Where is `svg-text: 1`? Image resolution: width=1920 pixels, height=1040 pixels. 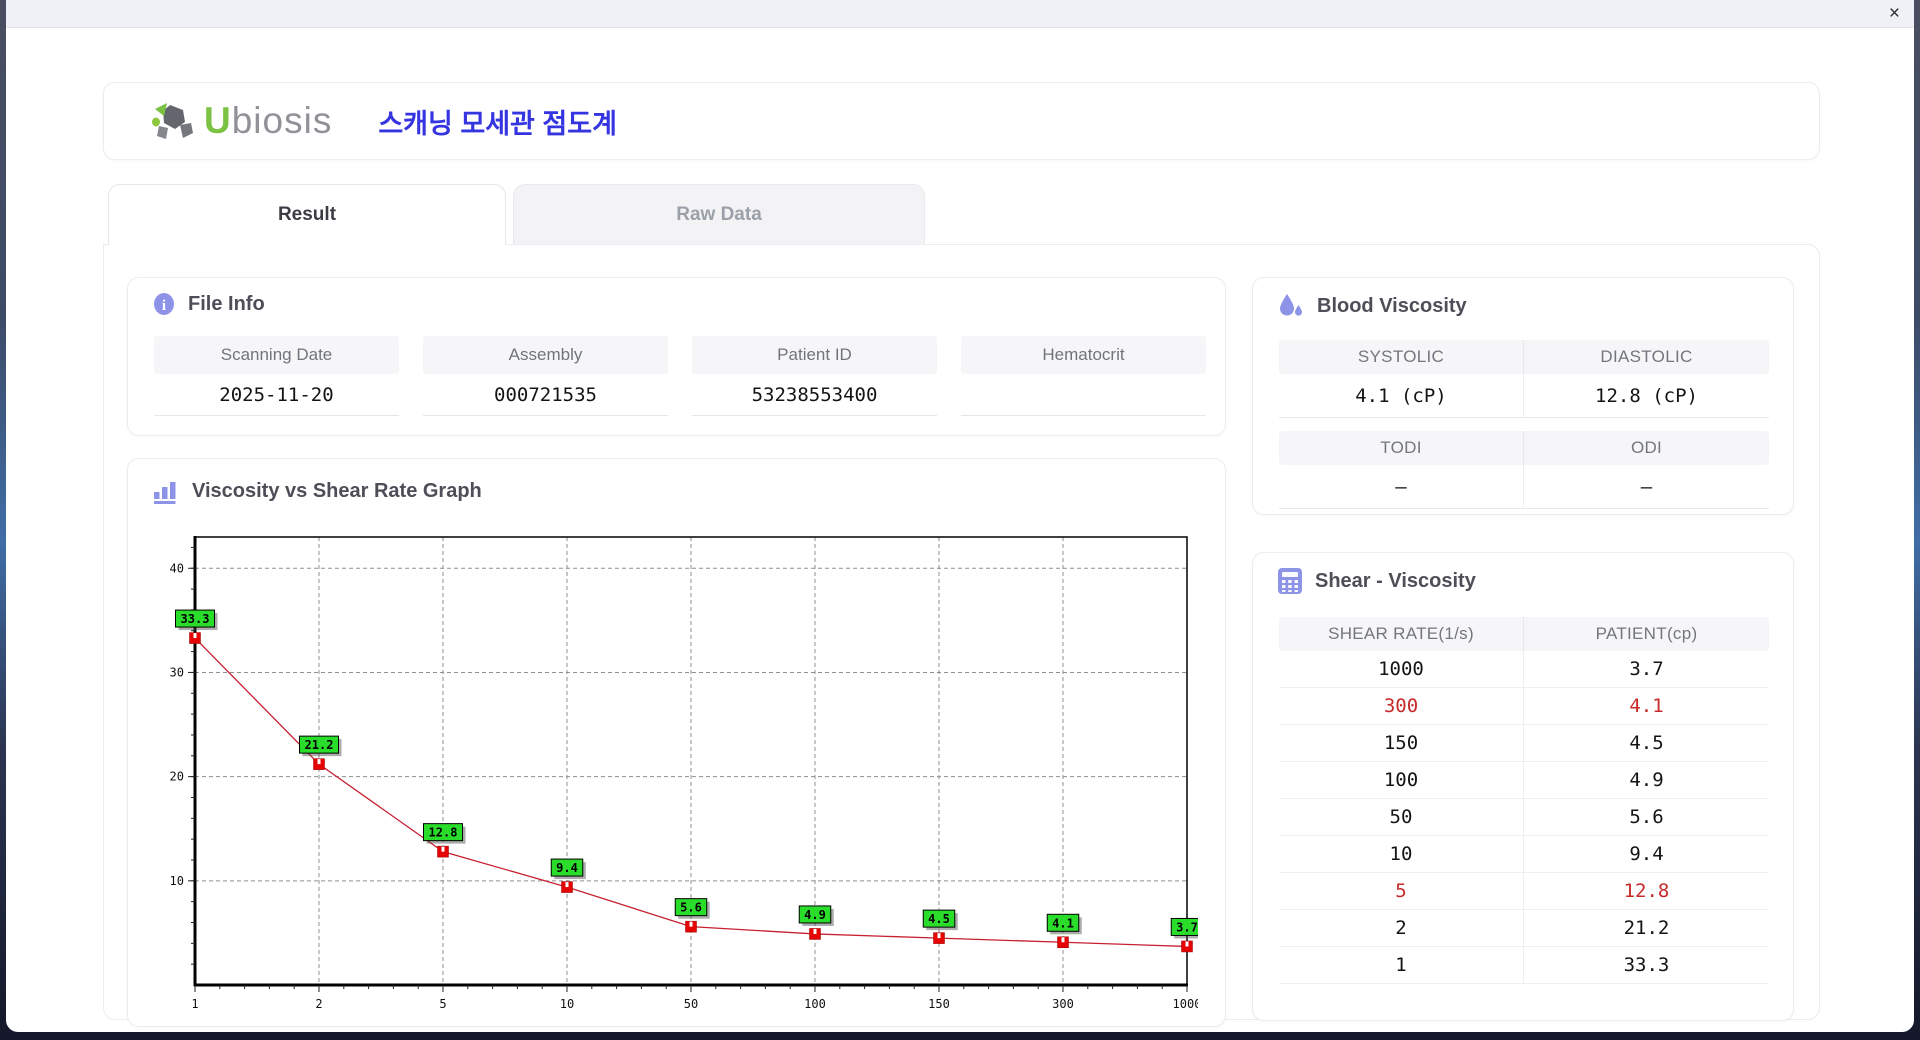
svg-text: 1 is located at coordinates (194, 1004).